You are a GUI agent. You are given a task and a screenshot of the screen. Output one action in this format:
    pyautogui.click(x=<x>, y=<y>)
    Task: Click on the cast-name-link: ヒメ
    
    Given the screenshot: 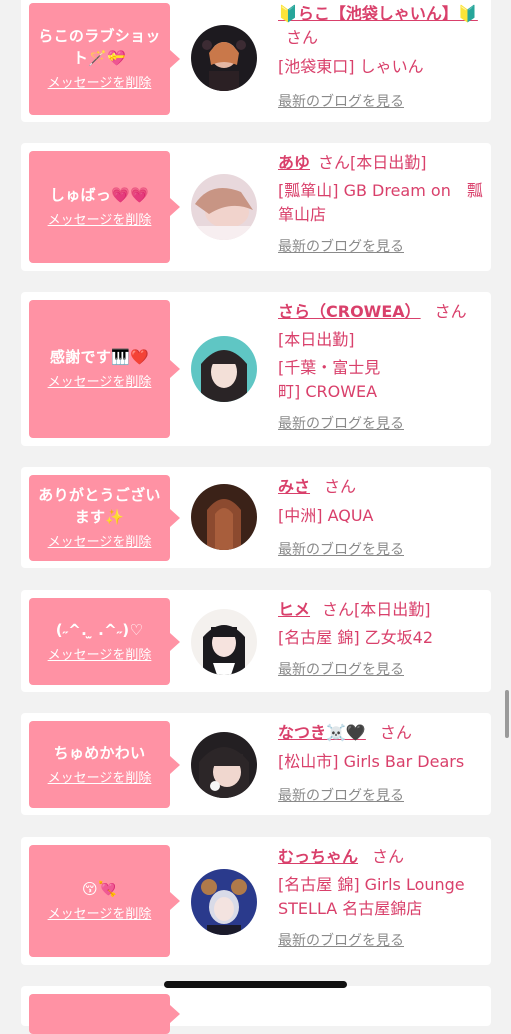 What is the action you would take?
    pyautogui.click(x=294, y=609)
    